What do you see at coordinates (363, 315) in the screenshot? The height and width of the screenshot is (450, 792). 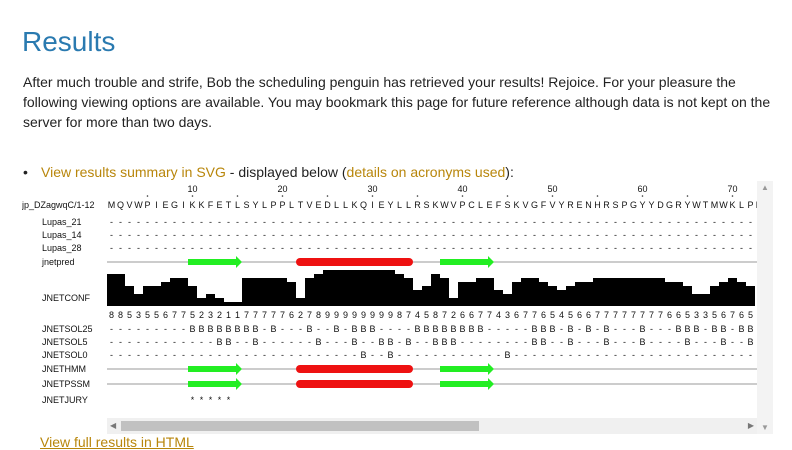 I see `conf-digit: 9` at bounding box center [363, 315].